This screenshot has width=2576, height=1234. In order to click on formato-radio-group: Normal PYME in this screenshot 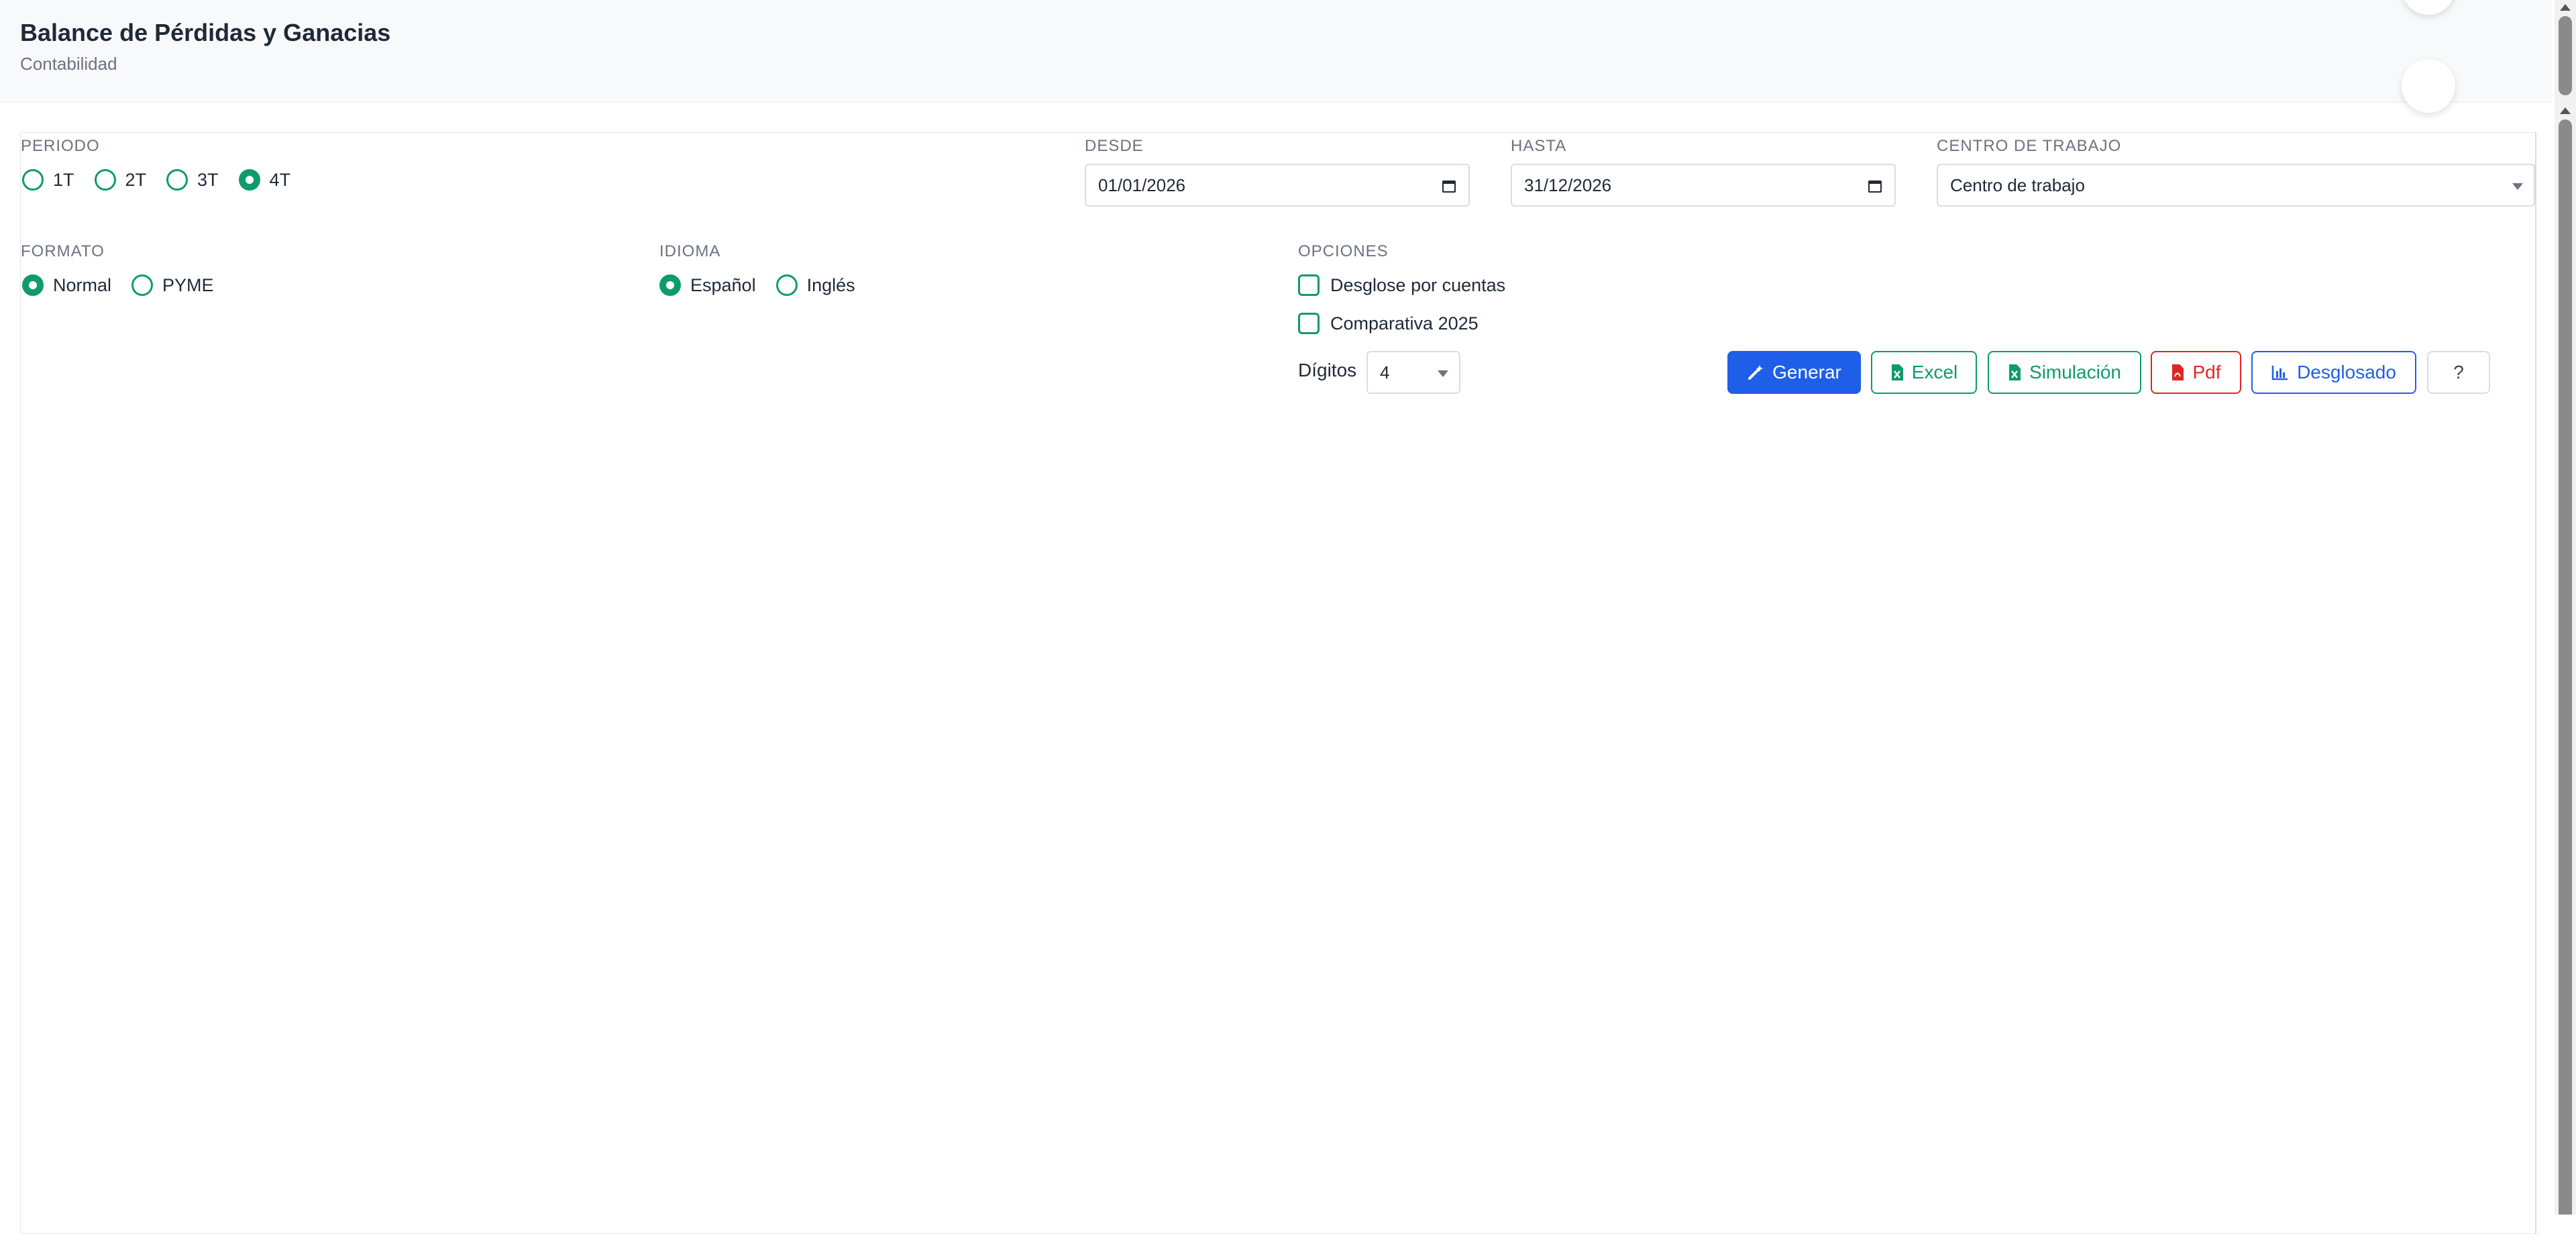, I will do `click(128, 285)`.